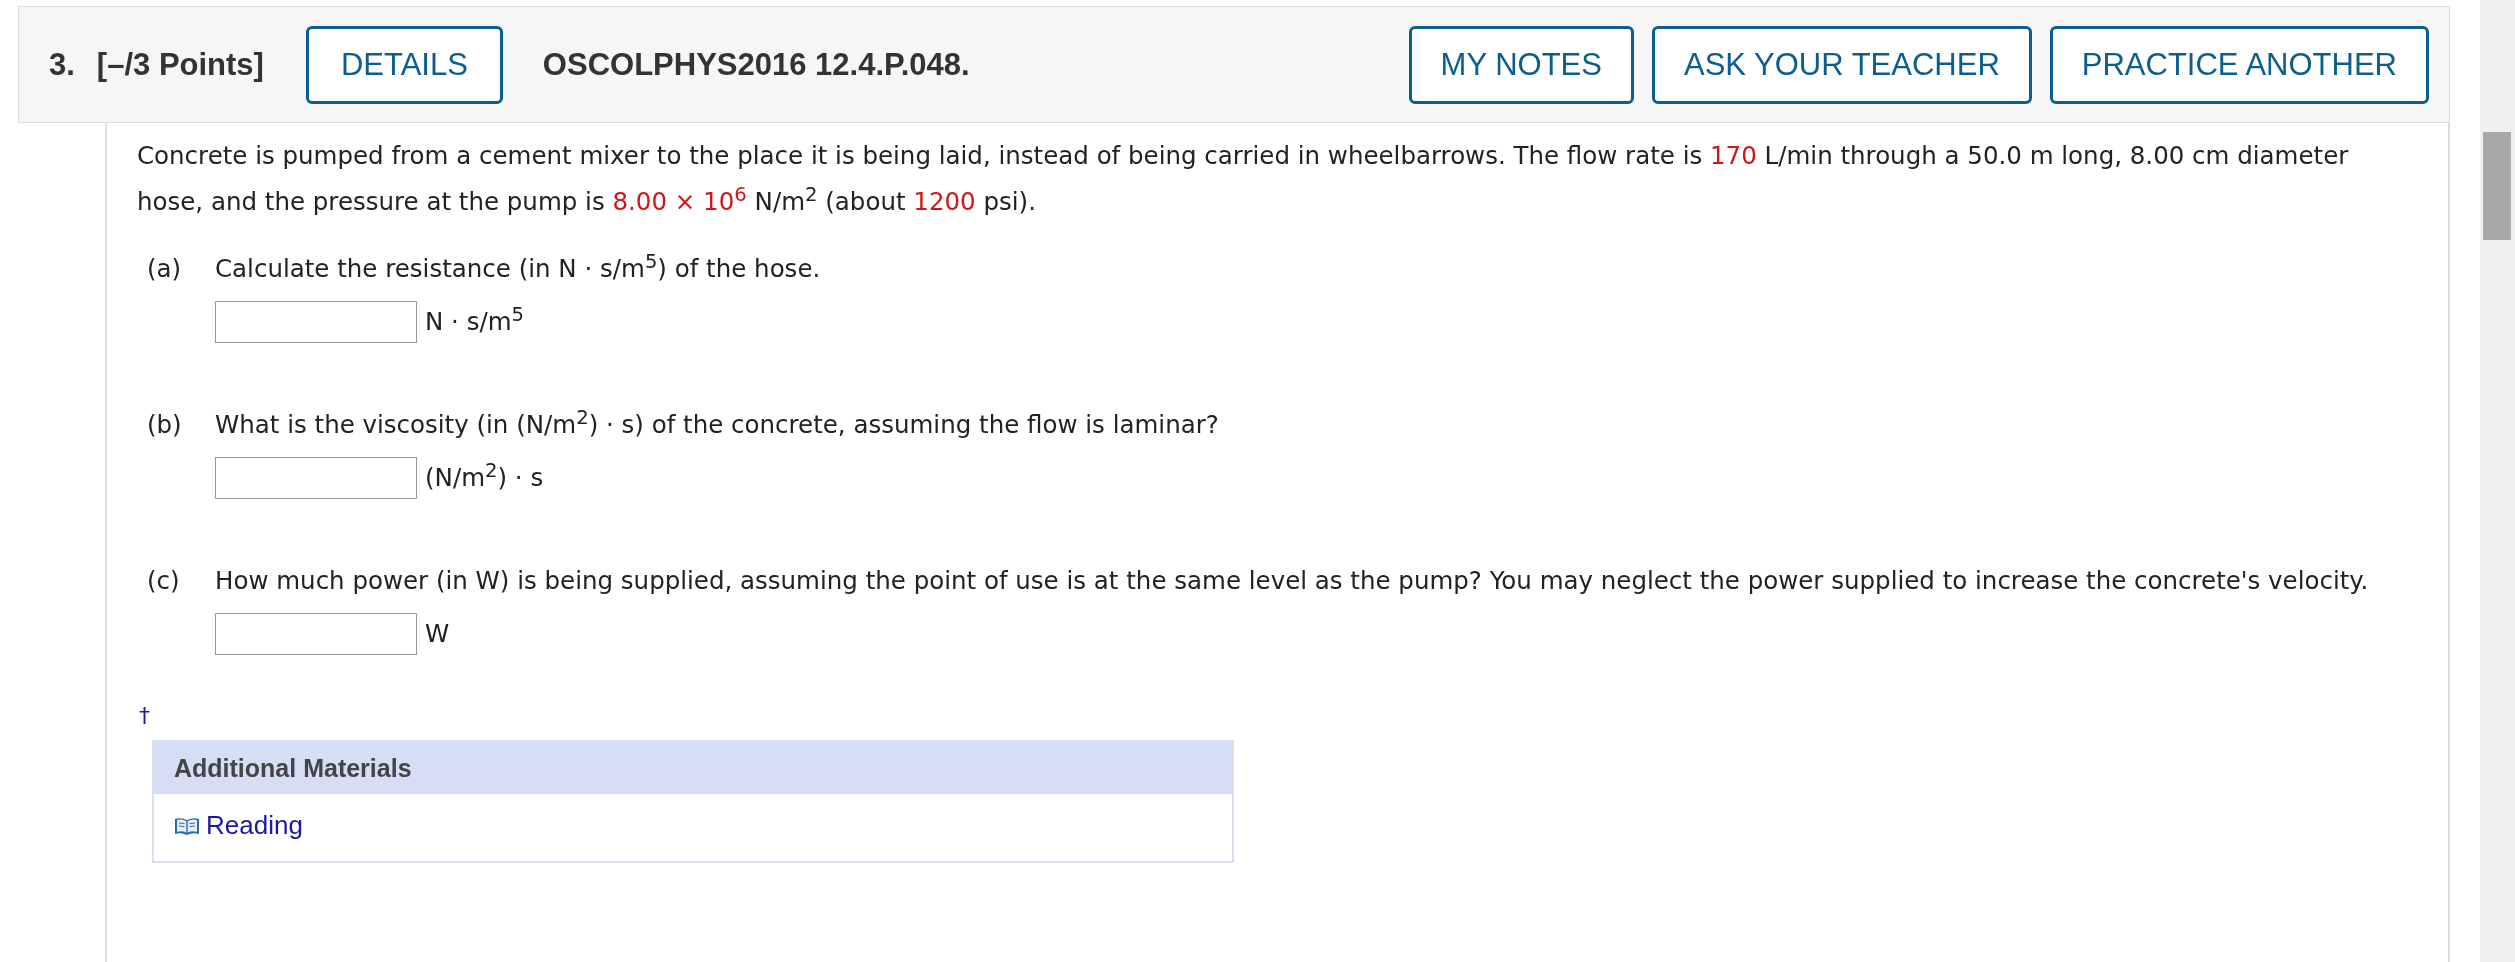 Image resolution: width=2515 pixels, height=962 pixels. What do you see at coordinates (180, 64) in the screenshot?
I see `points-label: [–/3 Points]` at bounding box center [180, 64].